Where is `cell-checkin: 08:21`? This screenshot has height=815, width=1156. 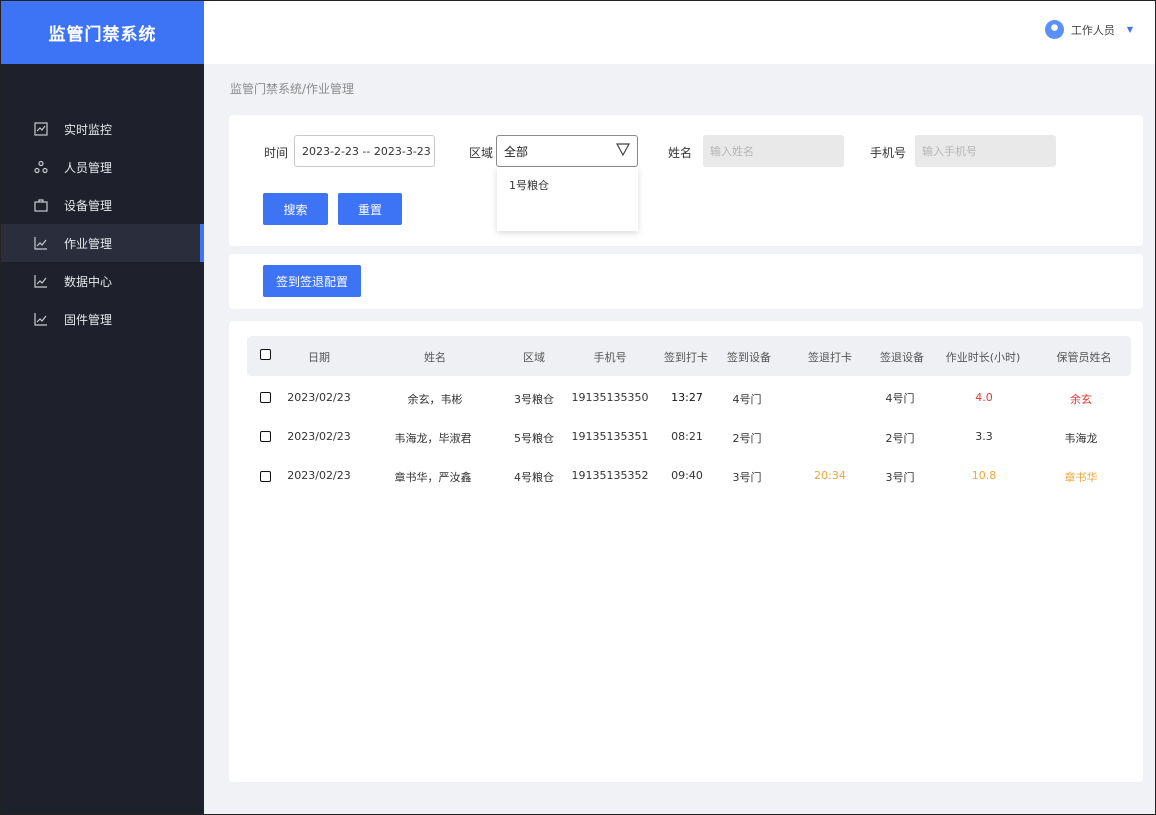
cell-checkin: 08:21 is located at coordinates (687, 436).